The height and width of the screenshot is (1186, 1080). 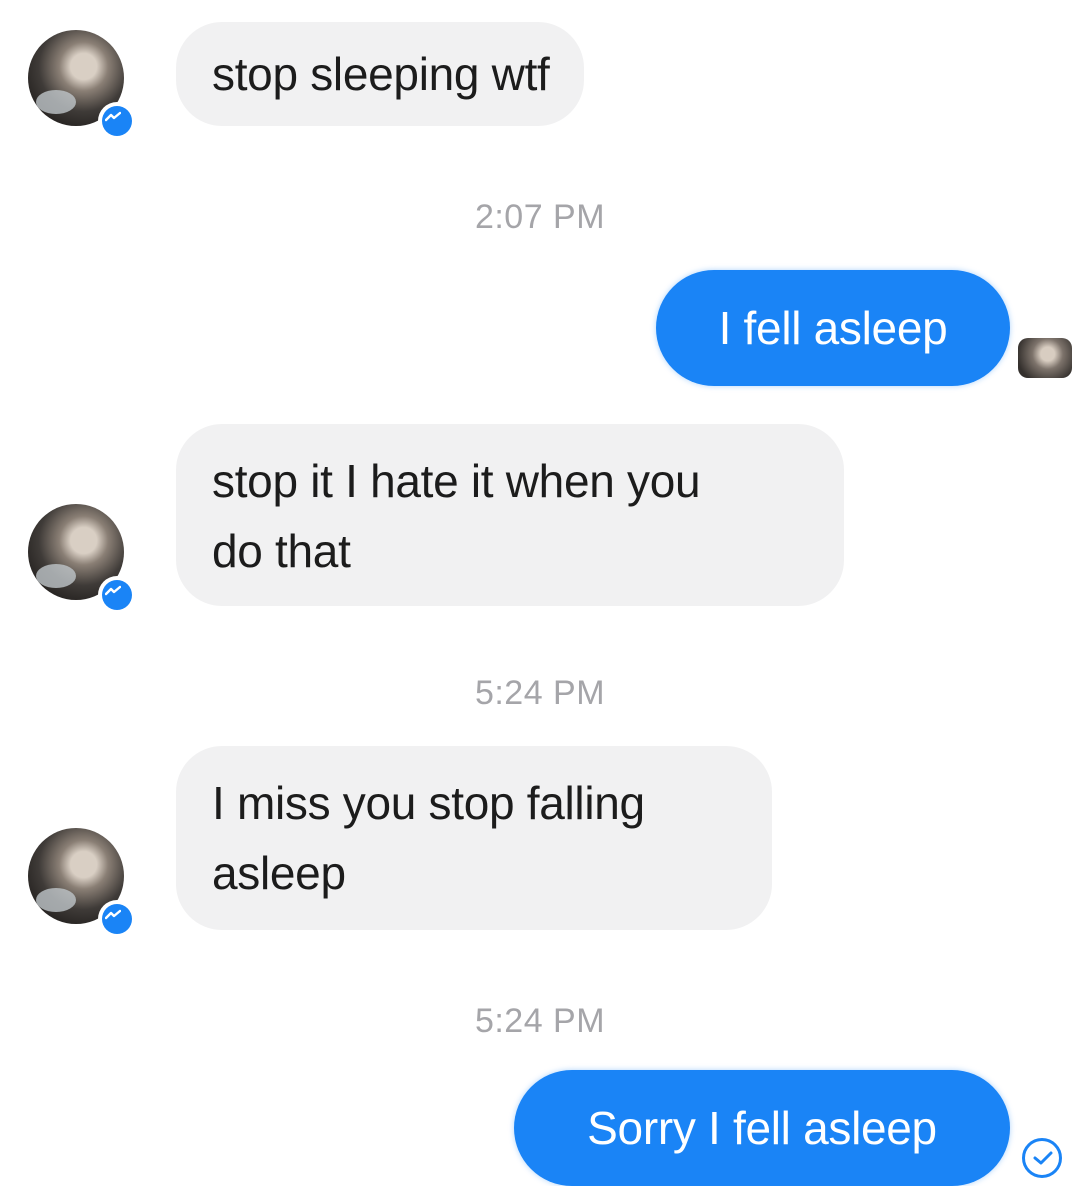 What do you see at coordinates (428, 803) in the screenshot?
I see `message-text-line: I miss you stop falling` at bounding box center [428, 803].